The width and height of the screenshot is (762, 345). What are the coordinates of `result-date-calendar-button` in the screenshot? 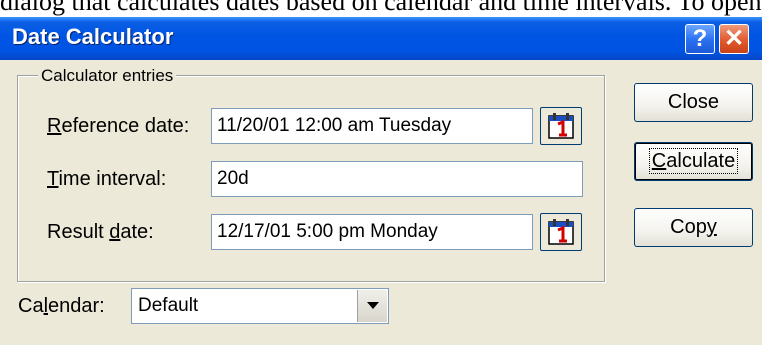 It's located at (561, 232).